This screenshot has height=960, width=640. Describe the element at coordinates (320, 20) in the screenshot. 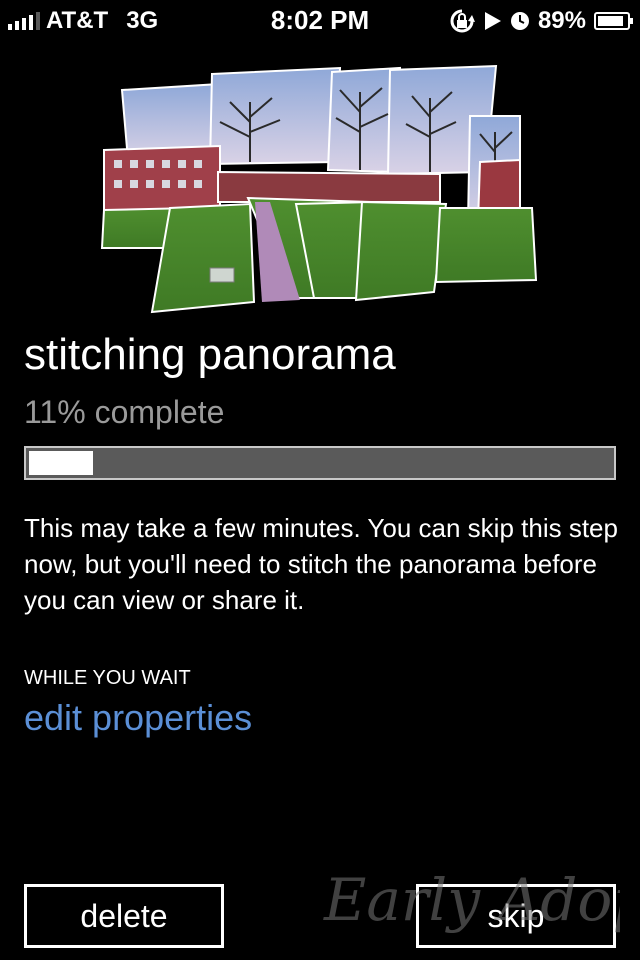

I see `status-bar: AT&T 3G 8:02 PM 89%` at that location.